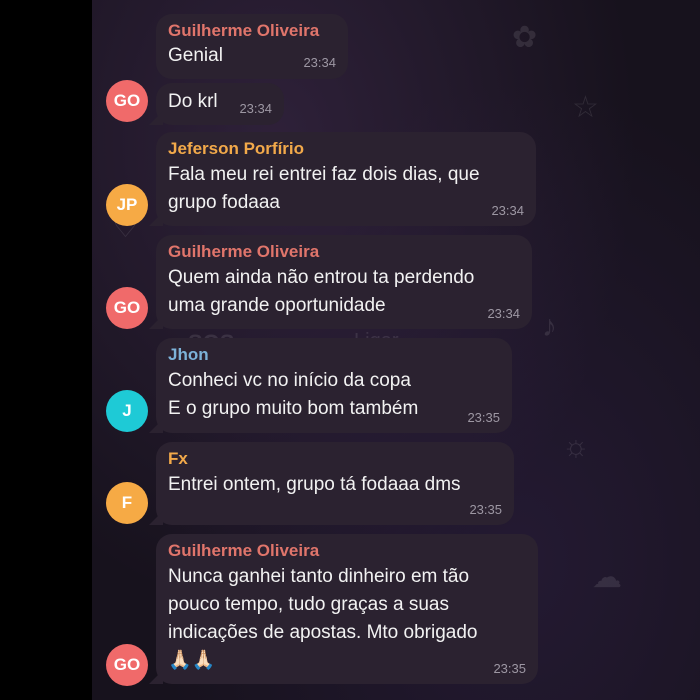  What do you see at coordinates (607, 577) in the screenshot?
I see `cloud-doodle-icon: ☁` at bounding box center [607, 577].